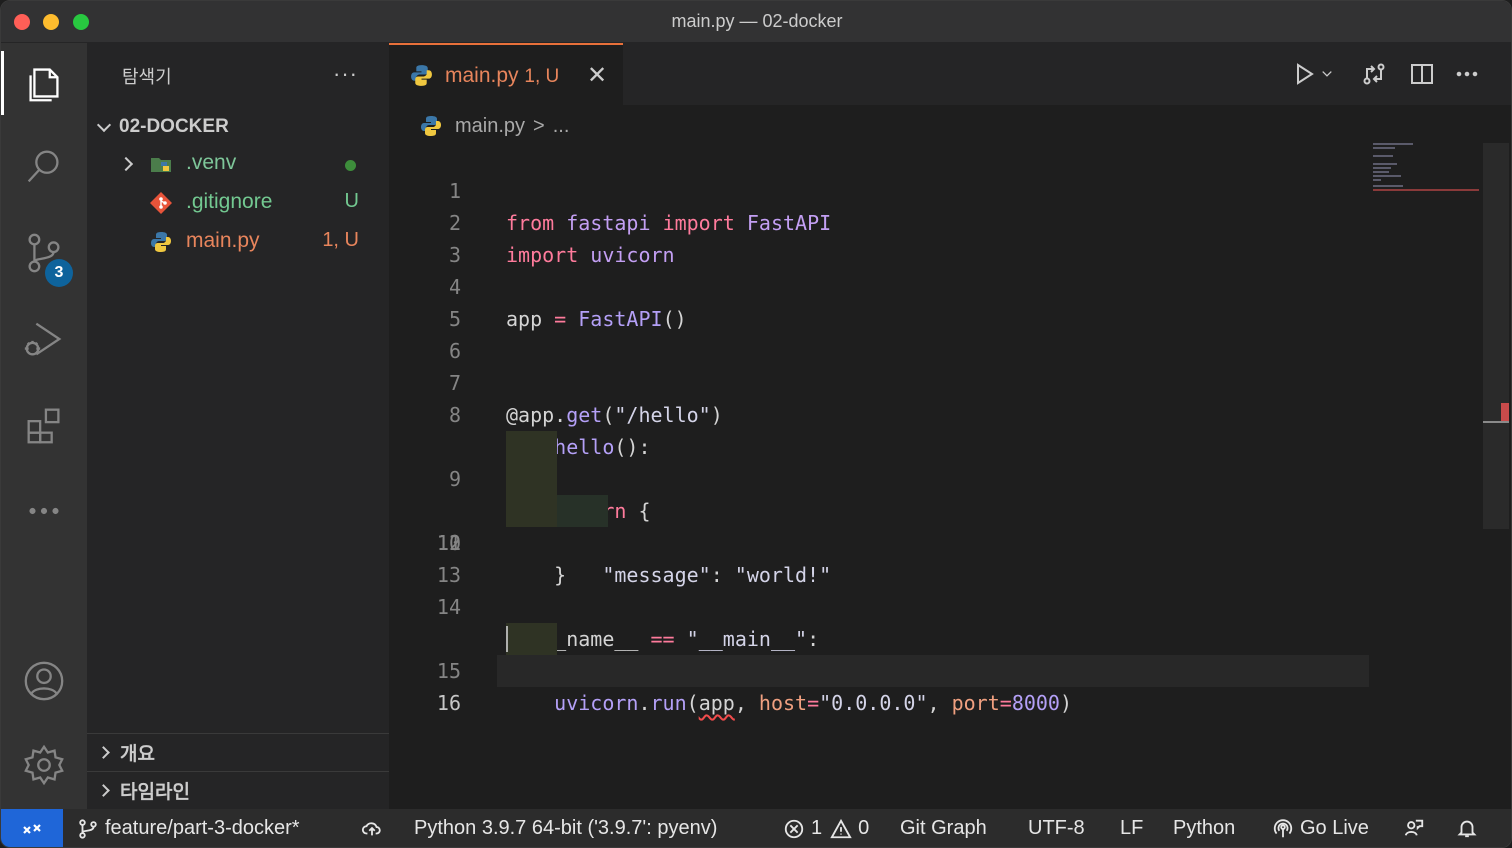  I want to click on file-status: 1, U, so click(340, 240).